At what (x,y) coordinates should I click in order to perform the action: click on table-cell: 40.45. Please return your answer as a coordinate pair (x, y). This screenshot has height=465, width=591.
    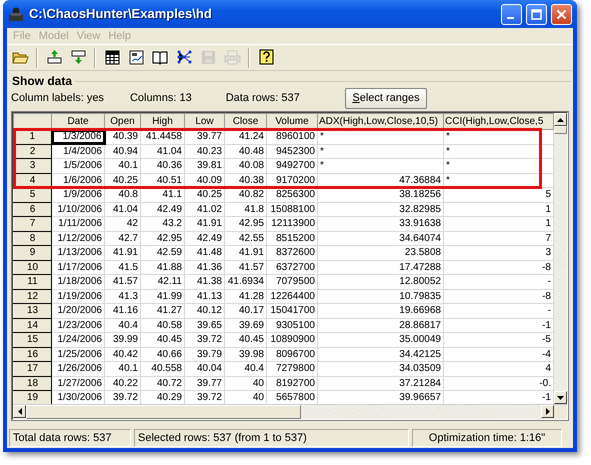
    Looking at the image, I should click on (245, 339).